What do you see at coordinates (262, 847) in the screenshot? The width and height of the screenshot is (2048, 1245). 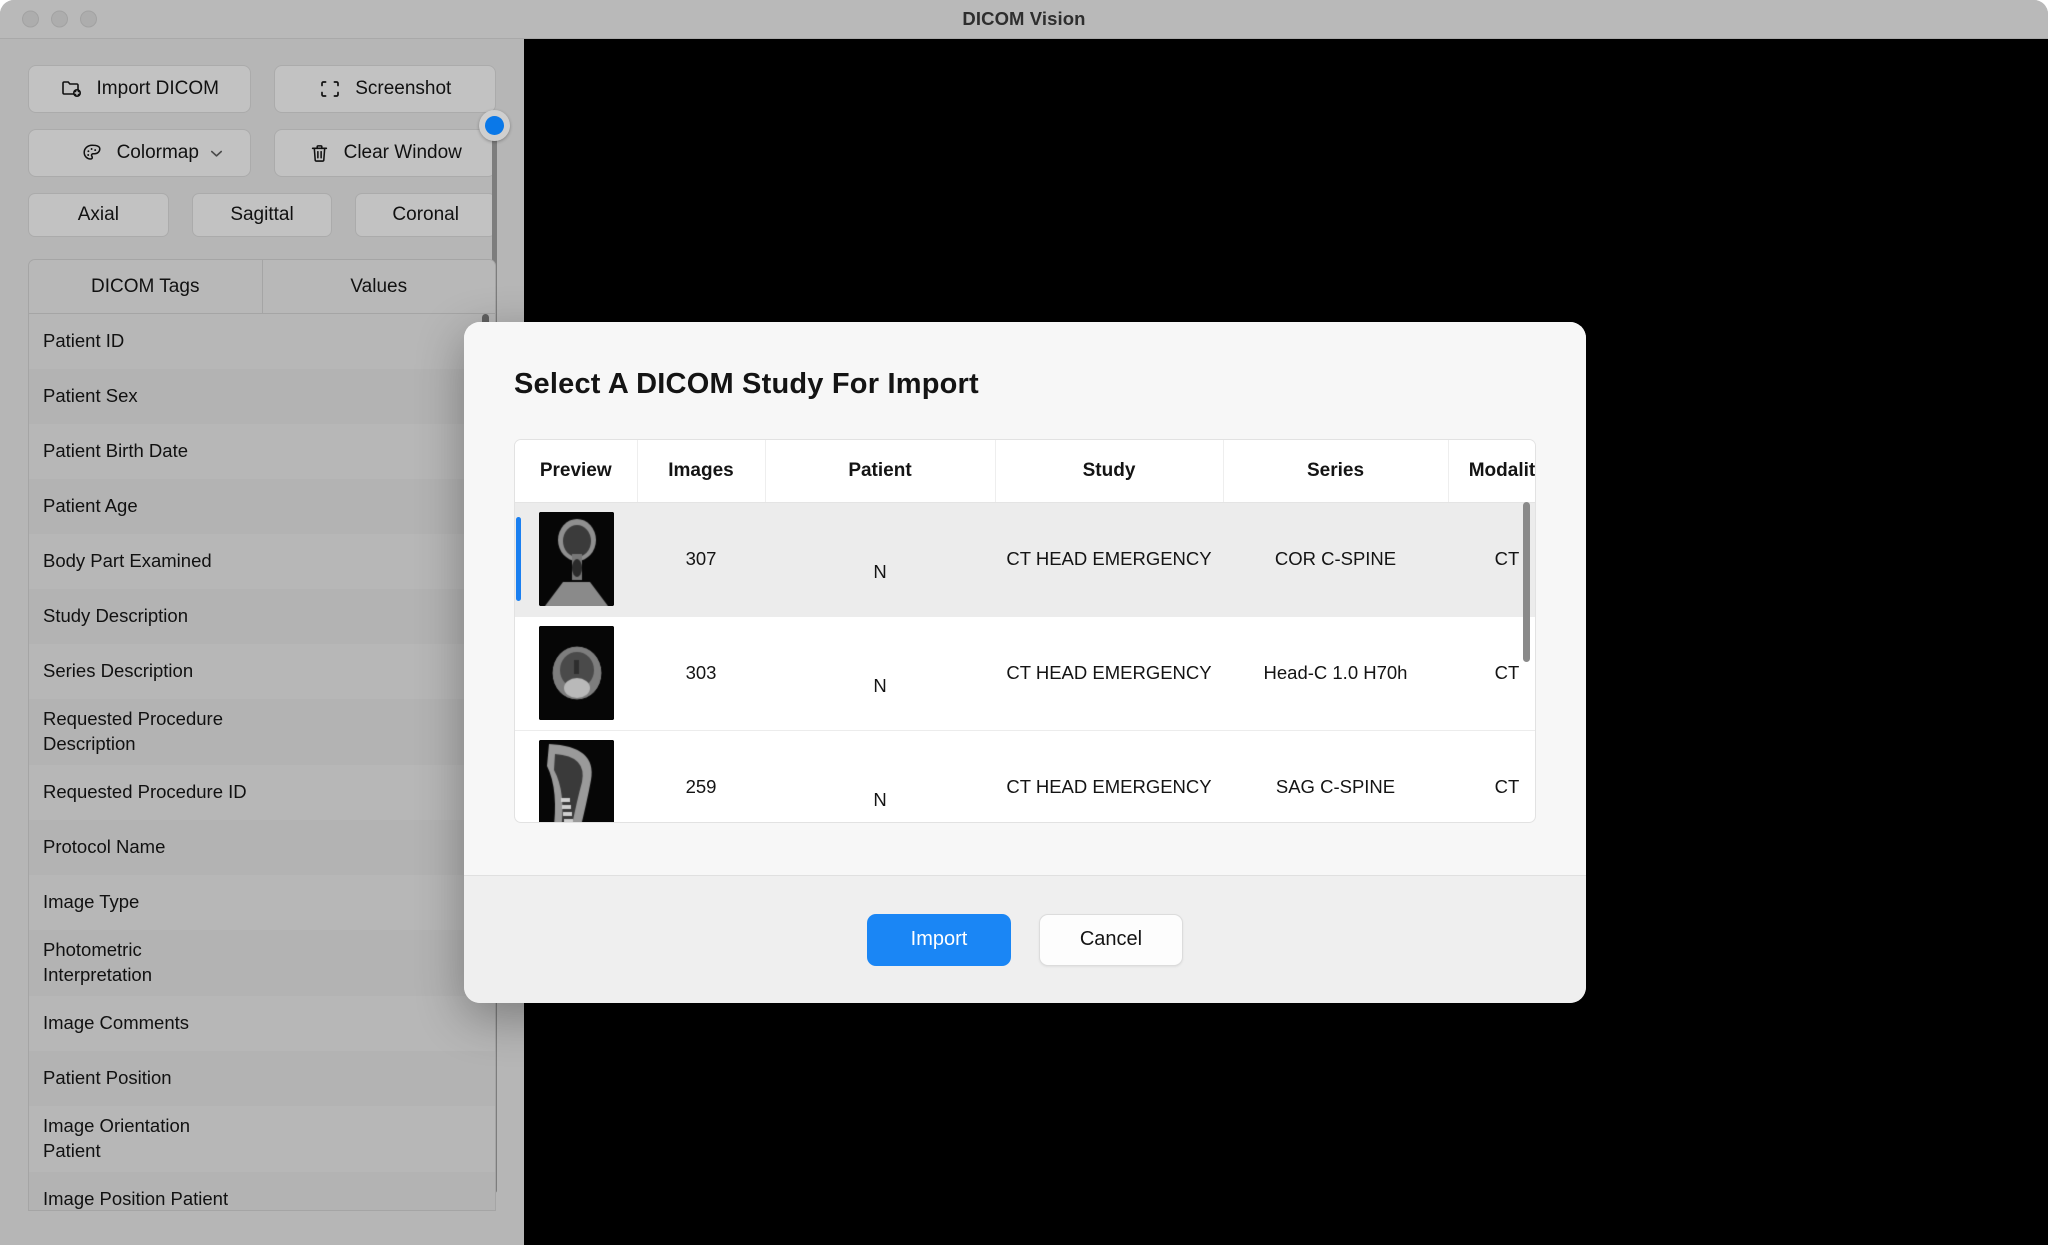 I see `dicom-tag-row: Protocol Name` at bounding box center [262, 847].